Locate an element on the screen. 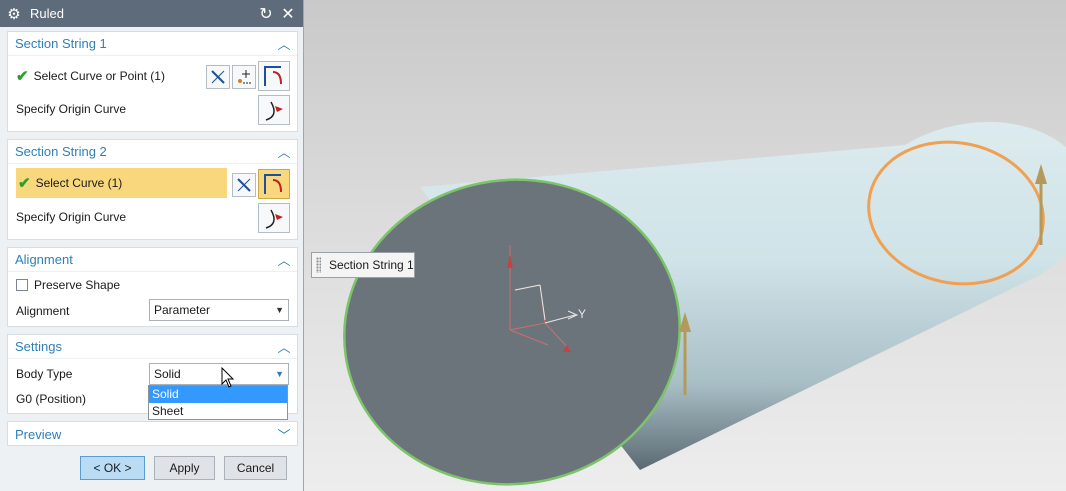  body-type-dropdown: Solid Sheet is located at coordinates (218, 402).